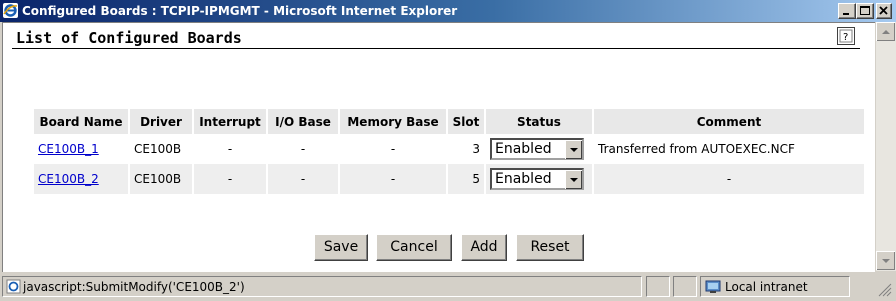 The image size is (896, 301). I want to click on scroll-down-button, so click(885, 260).